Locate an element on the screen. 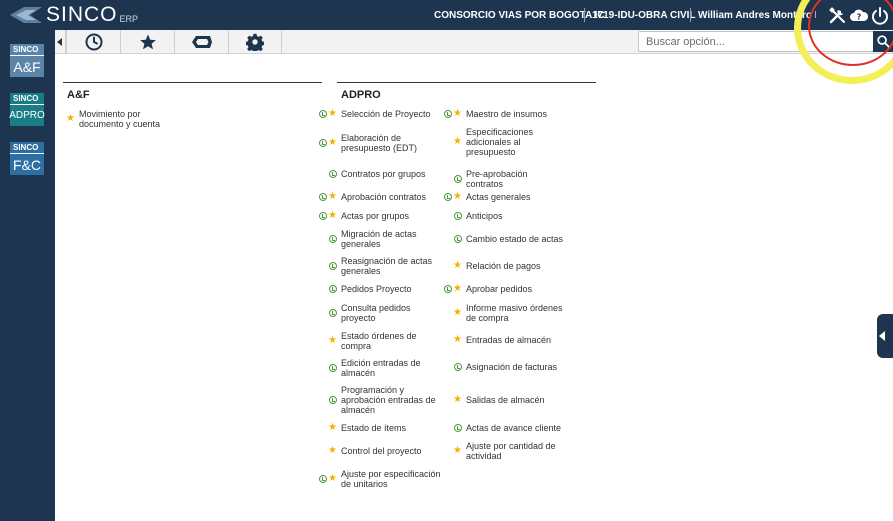  settings-tab is located at coordinates (255, 42).